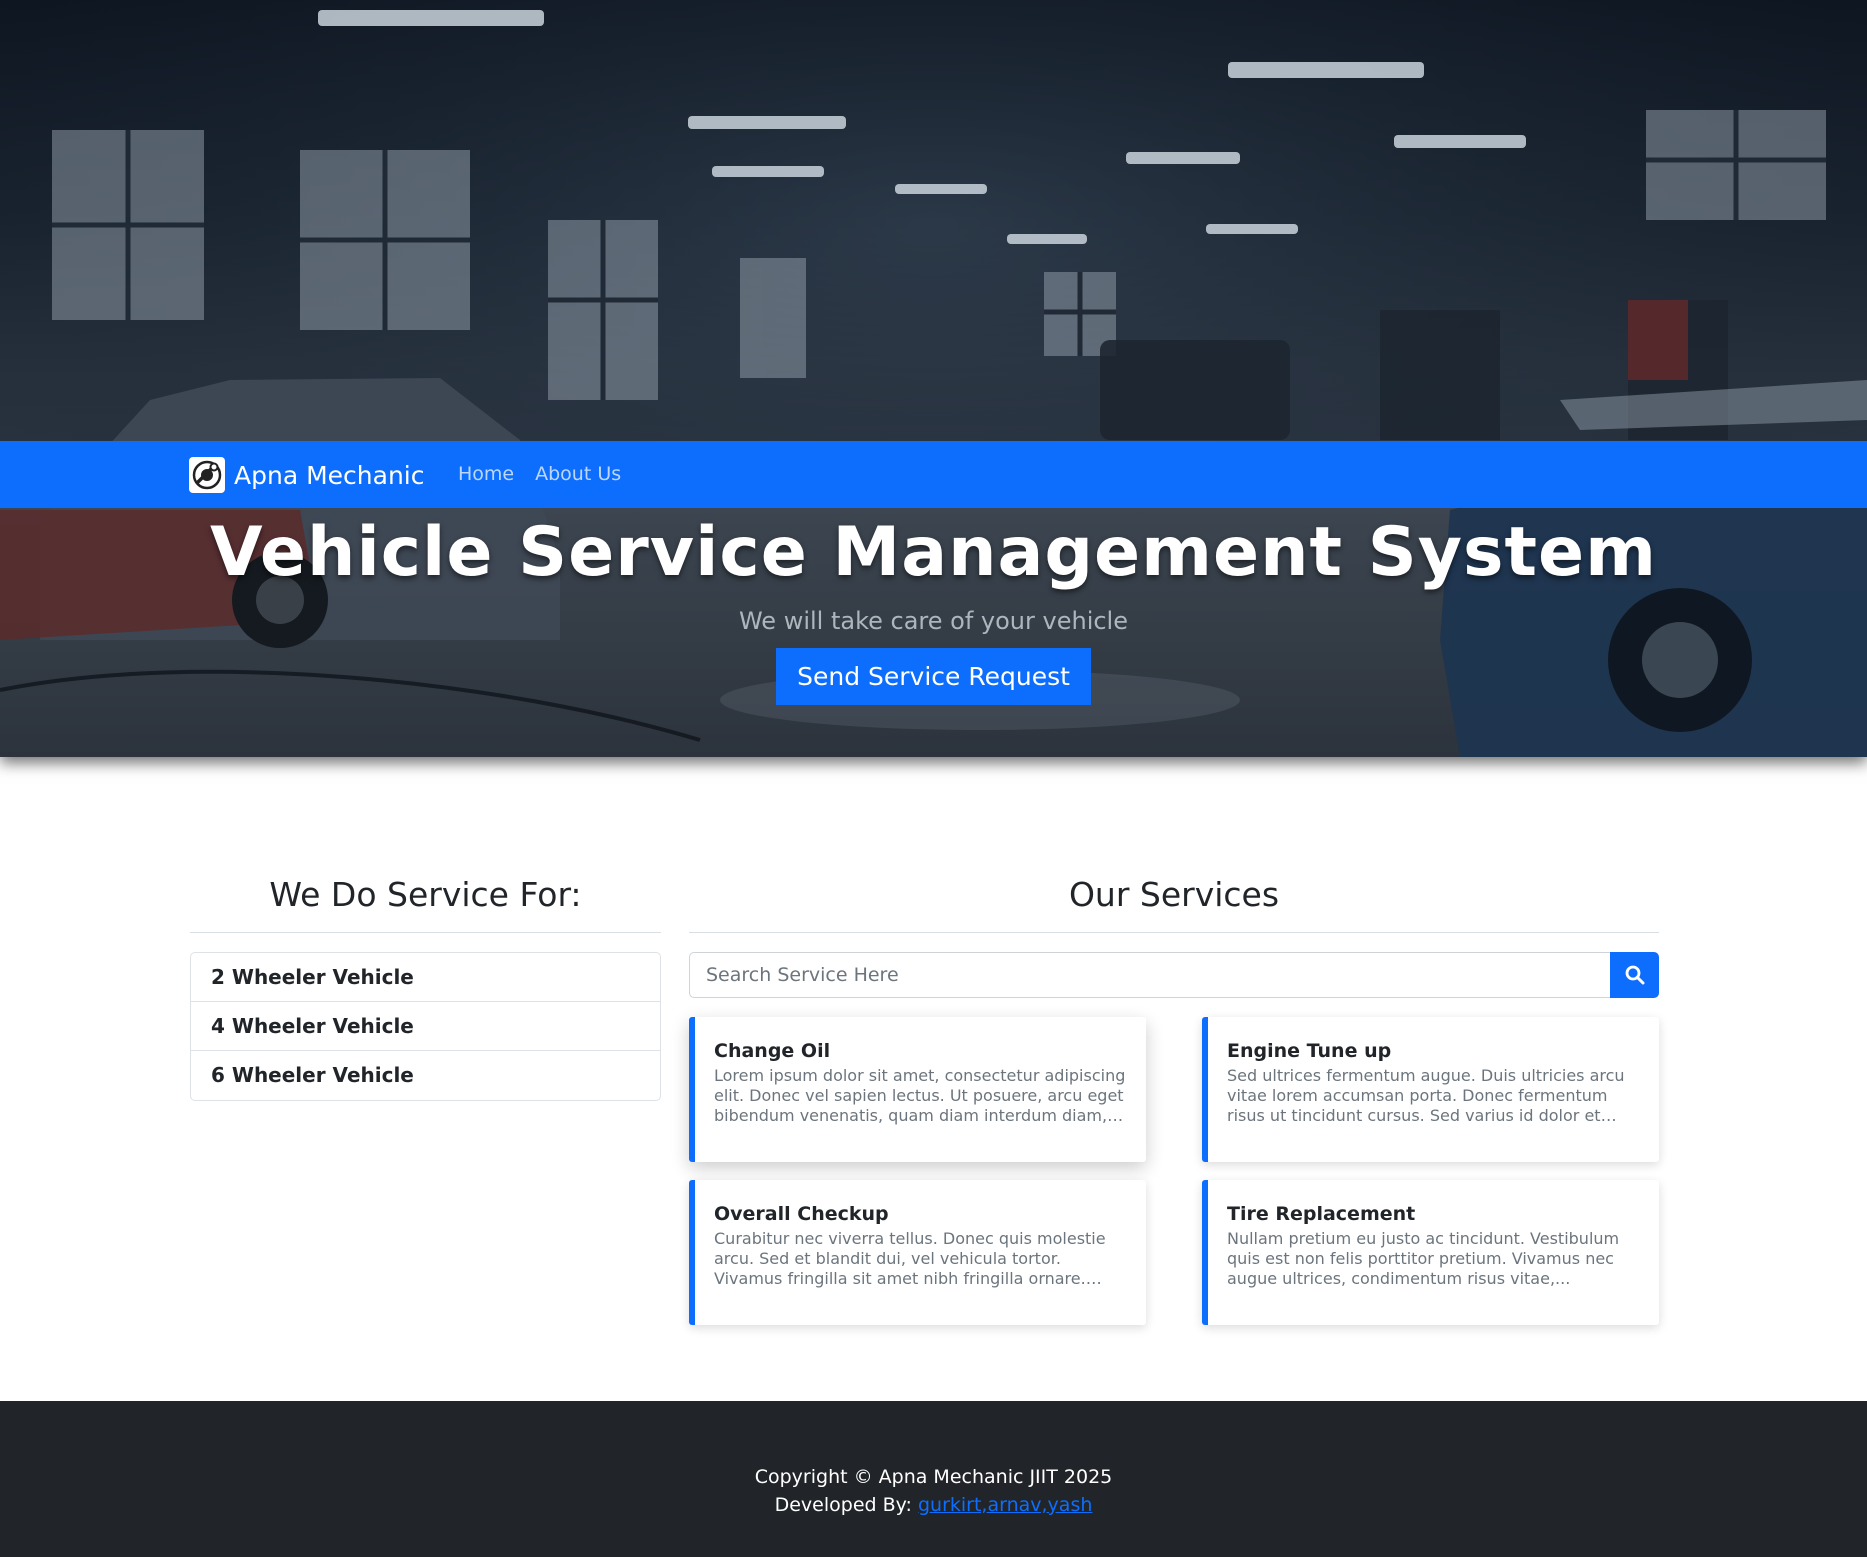  What do you see at coordinates (329, 475) in the screenshot?
I see `brand-name: Apna Mechanic` at bounding box center [329, 475].